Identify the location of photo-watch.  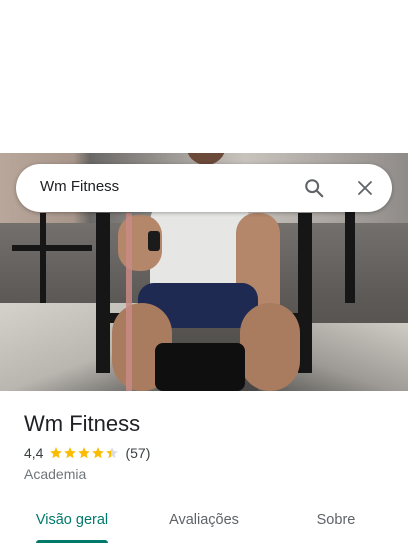
(154, 241).